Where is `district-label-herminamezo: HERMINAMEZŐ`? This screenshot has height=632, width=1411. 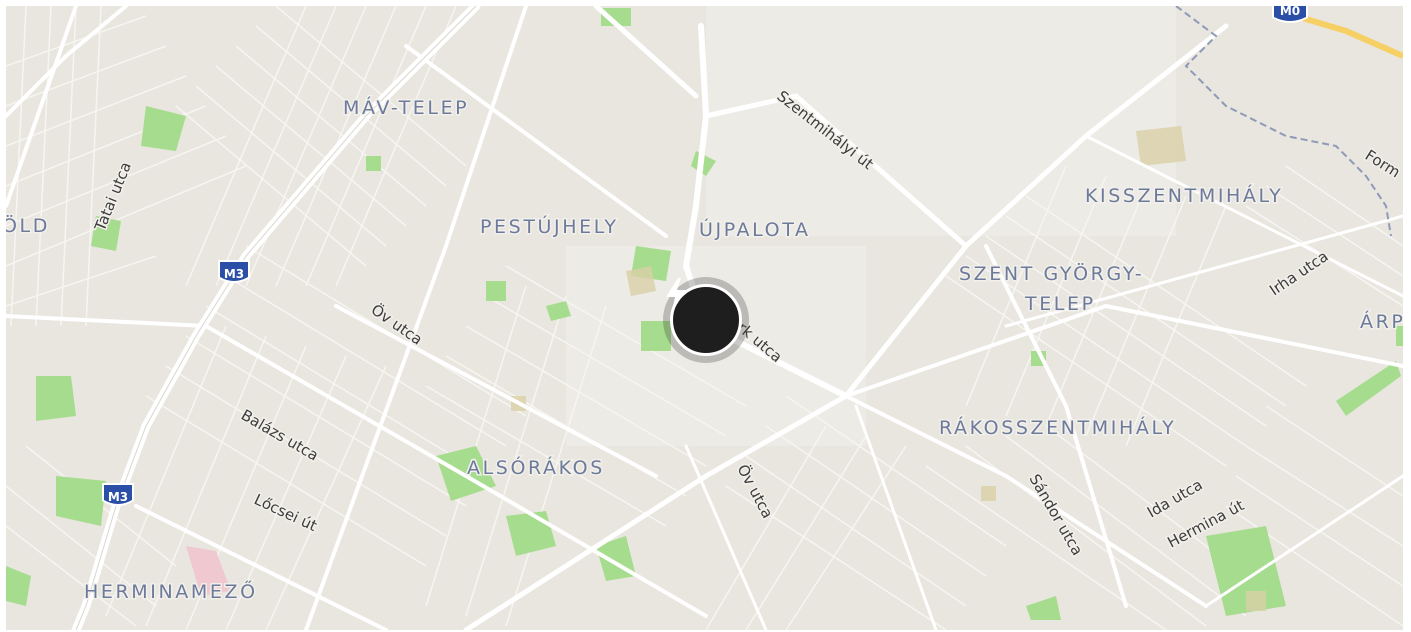 district-label-herminamezo: HERMINAMEZŐ is located at coordinates (171, 591).